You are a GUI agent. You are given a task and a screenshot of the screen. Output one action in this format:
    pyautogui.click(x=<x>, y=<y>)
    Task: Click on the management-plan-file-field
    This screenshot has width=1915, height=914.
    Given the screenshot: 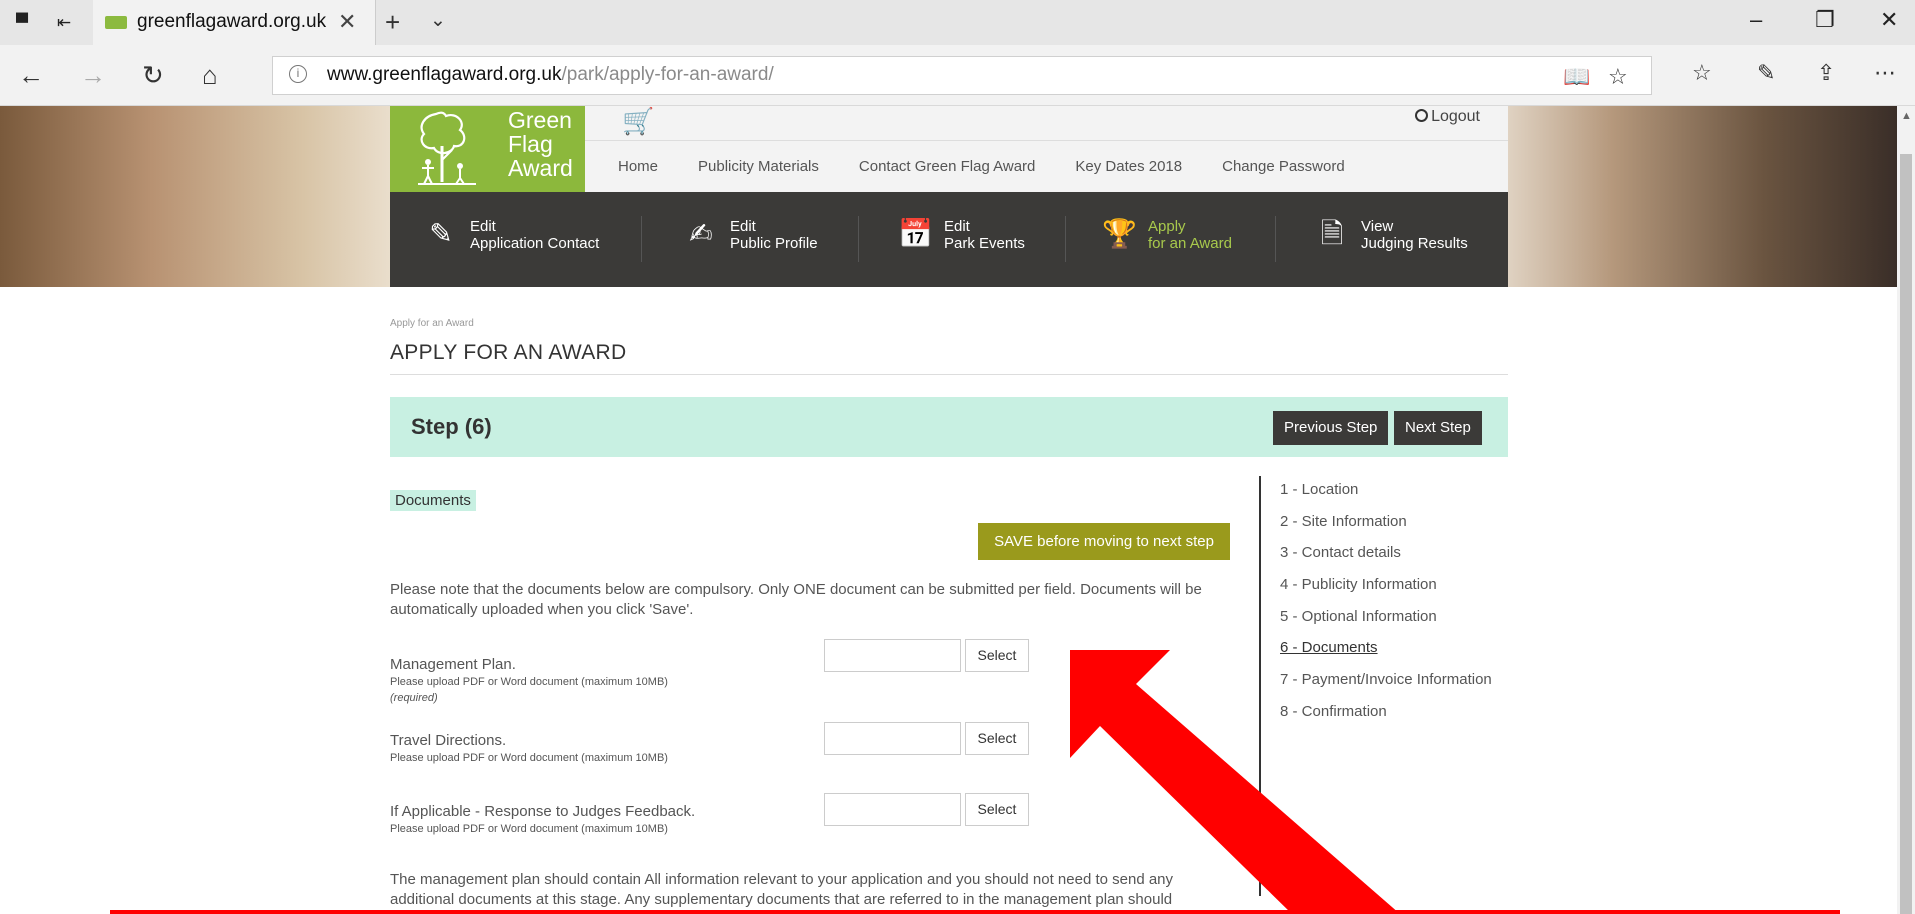 What is the action you would take?
    pyautogui.click(x=892, y=655)
    